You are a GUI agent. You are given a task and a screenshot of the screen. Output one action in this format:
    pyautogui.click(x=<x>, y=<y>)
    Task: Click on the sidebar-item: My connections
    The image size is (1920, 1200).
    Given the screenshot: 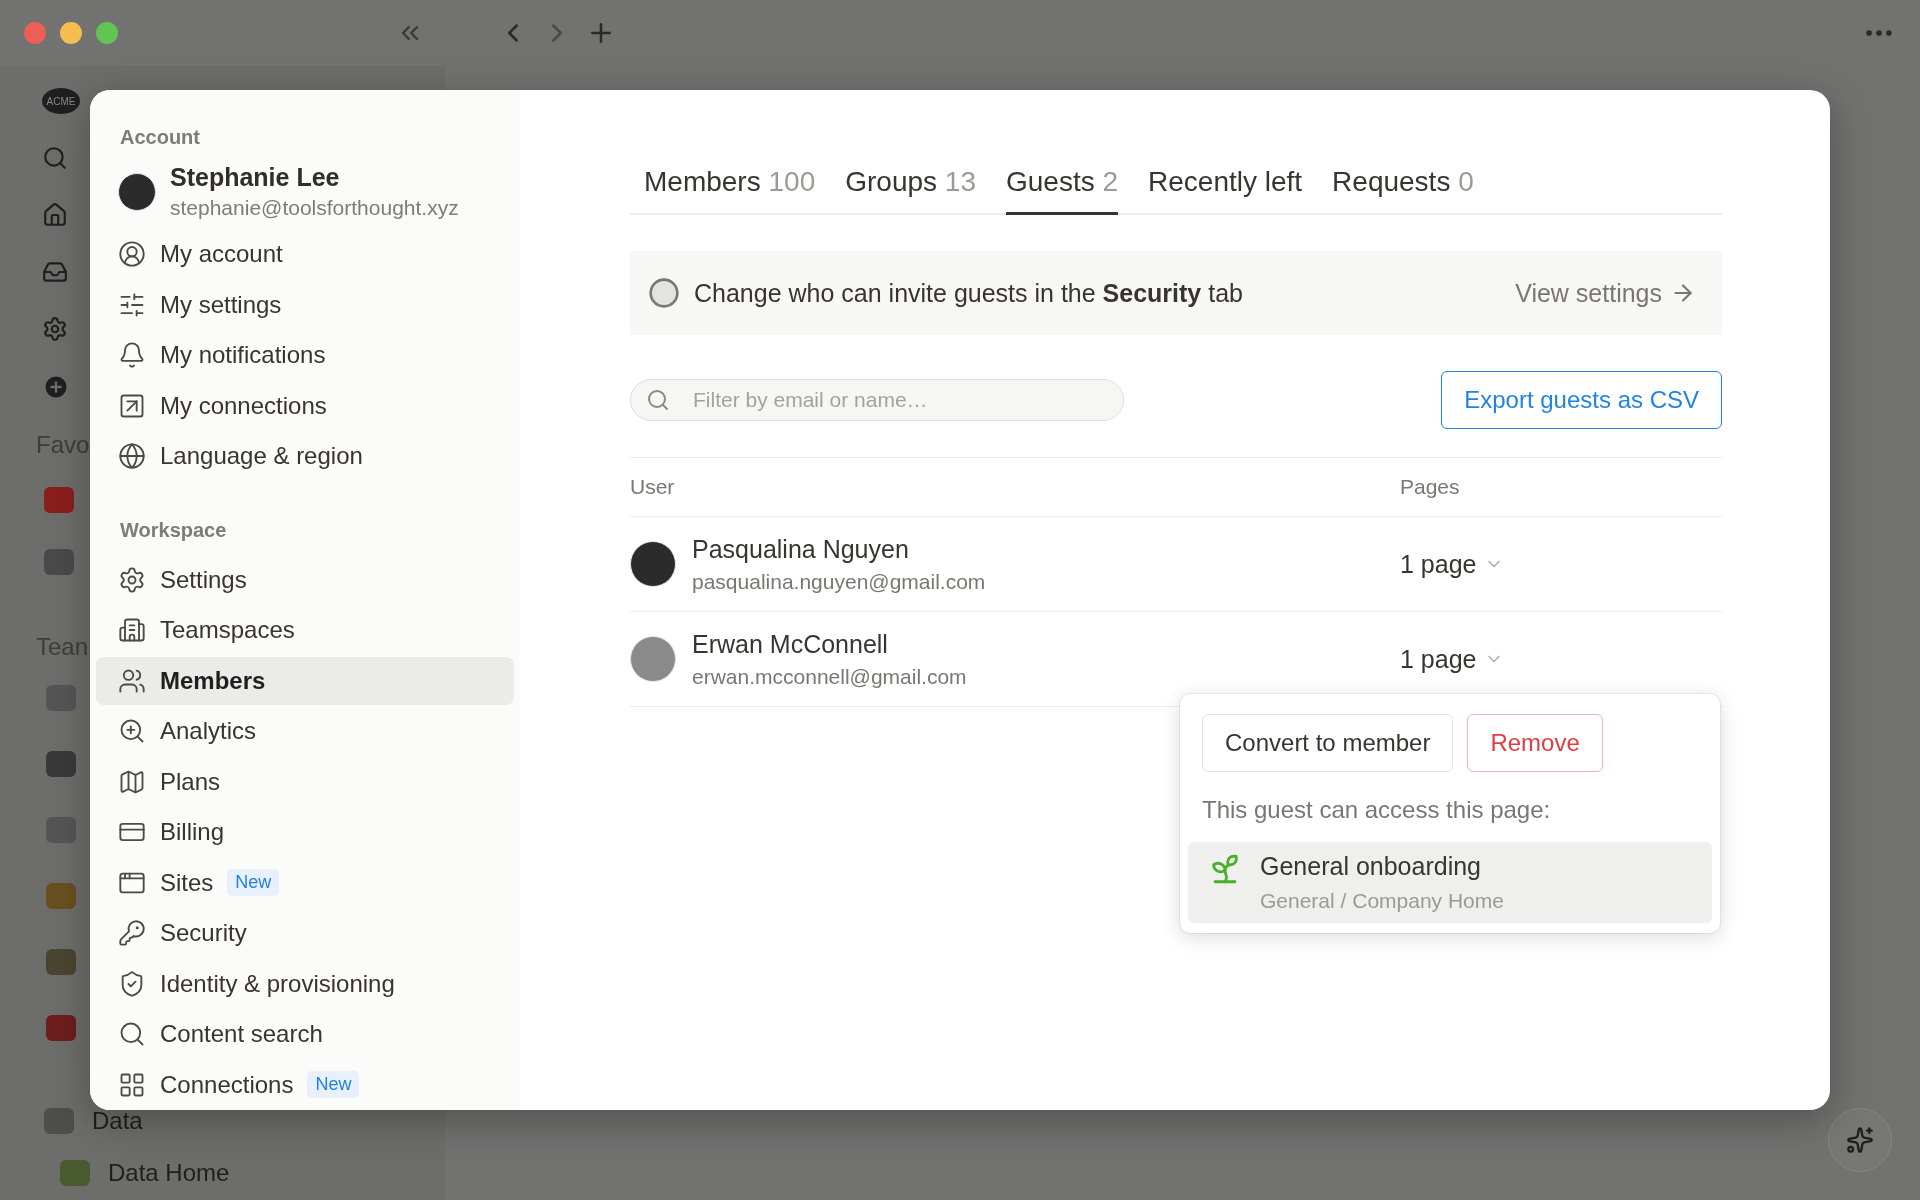 What is the action you would take?
    pyautogui.click(x=305, y=405)
    